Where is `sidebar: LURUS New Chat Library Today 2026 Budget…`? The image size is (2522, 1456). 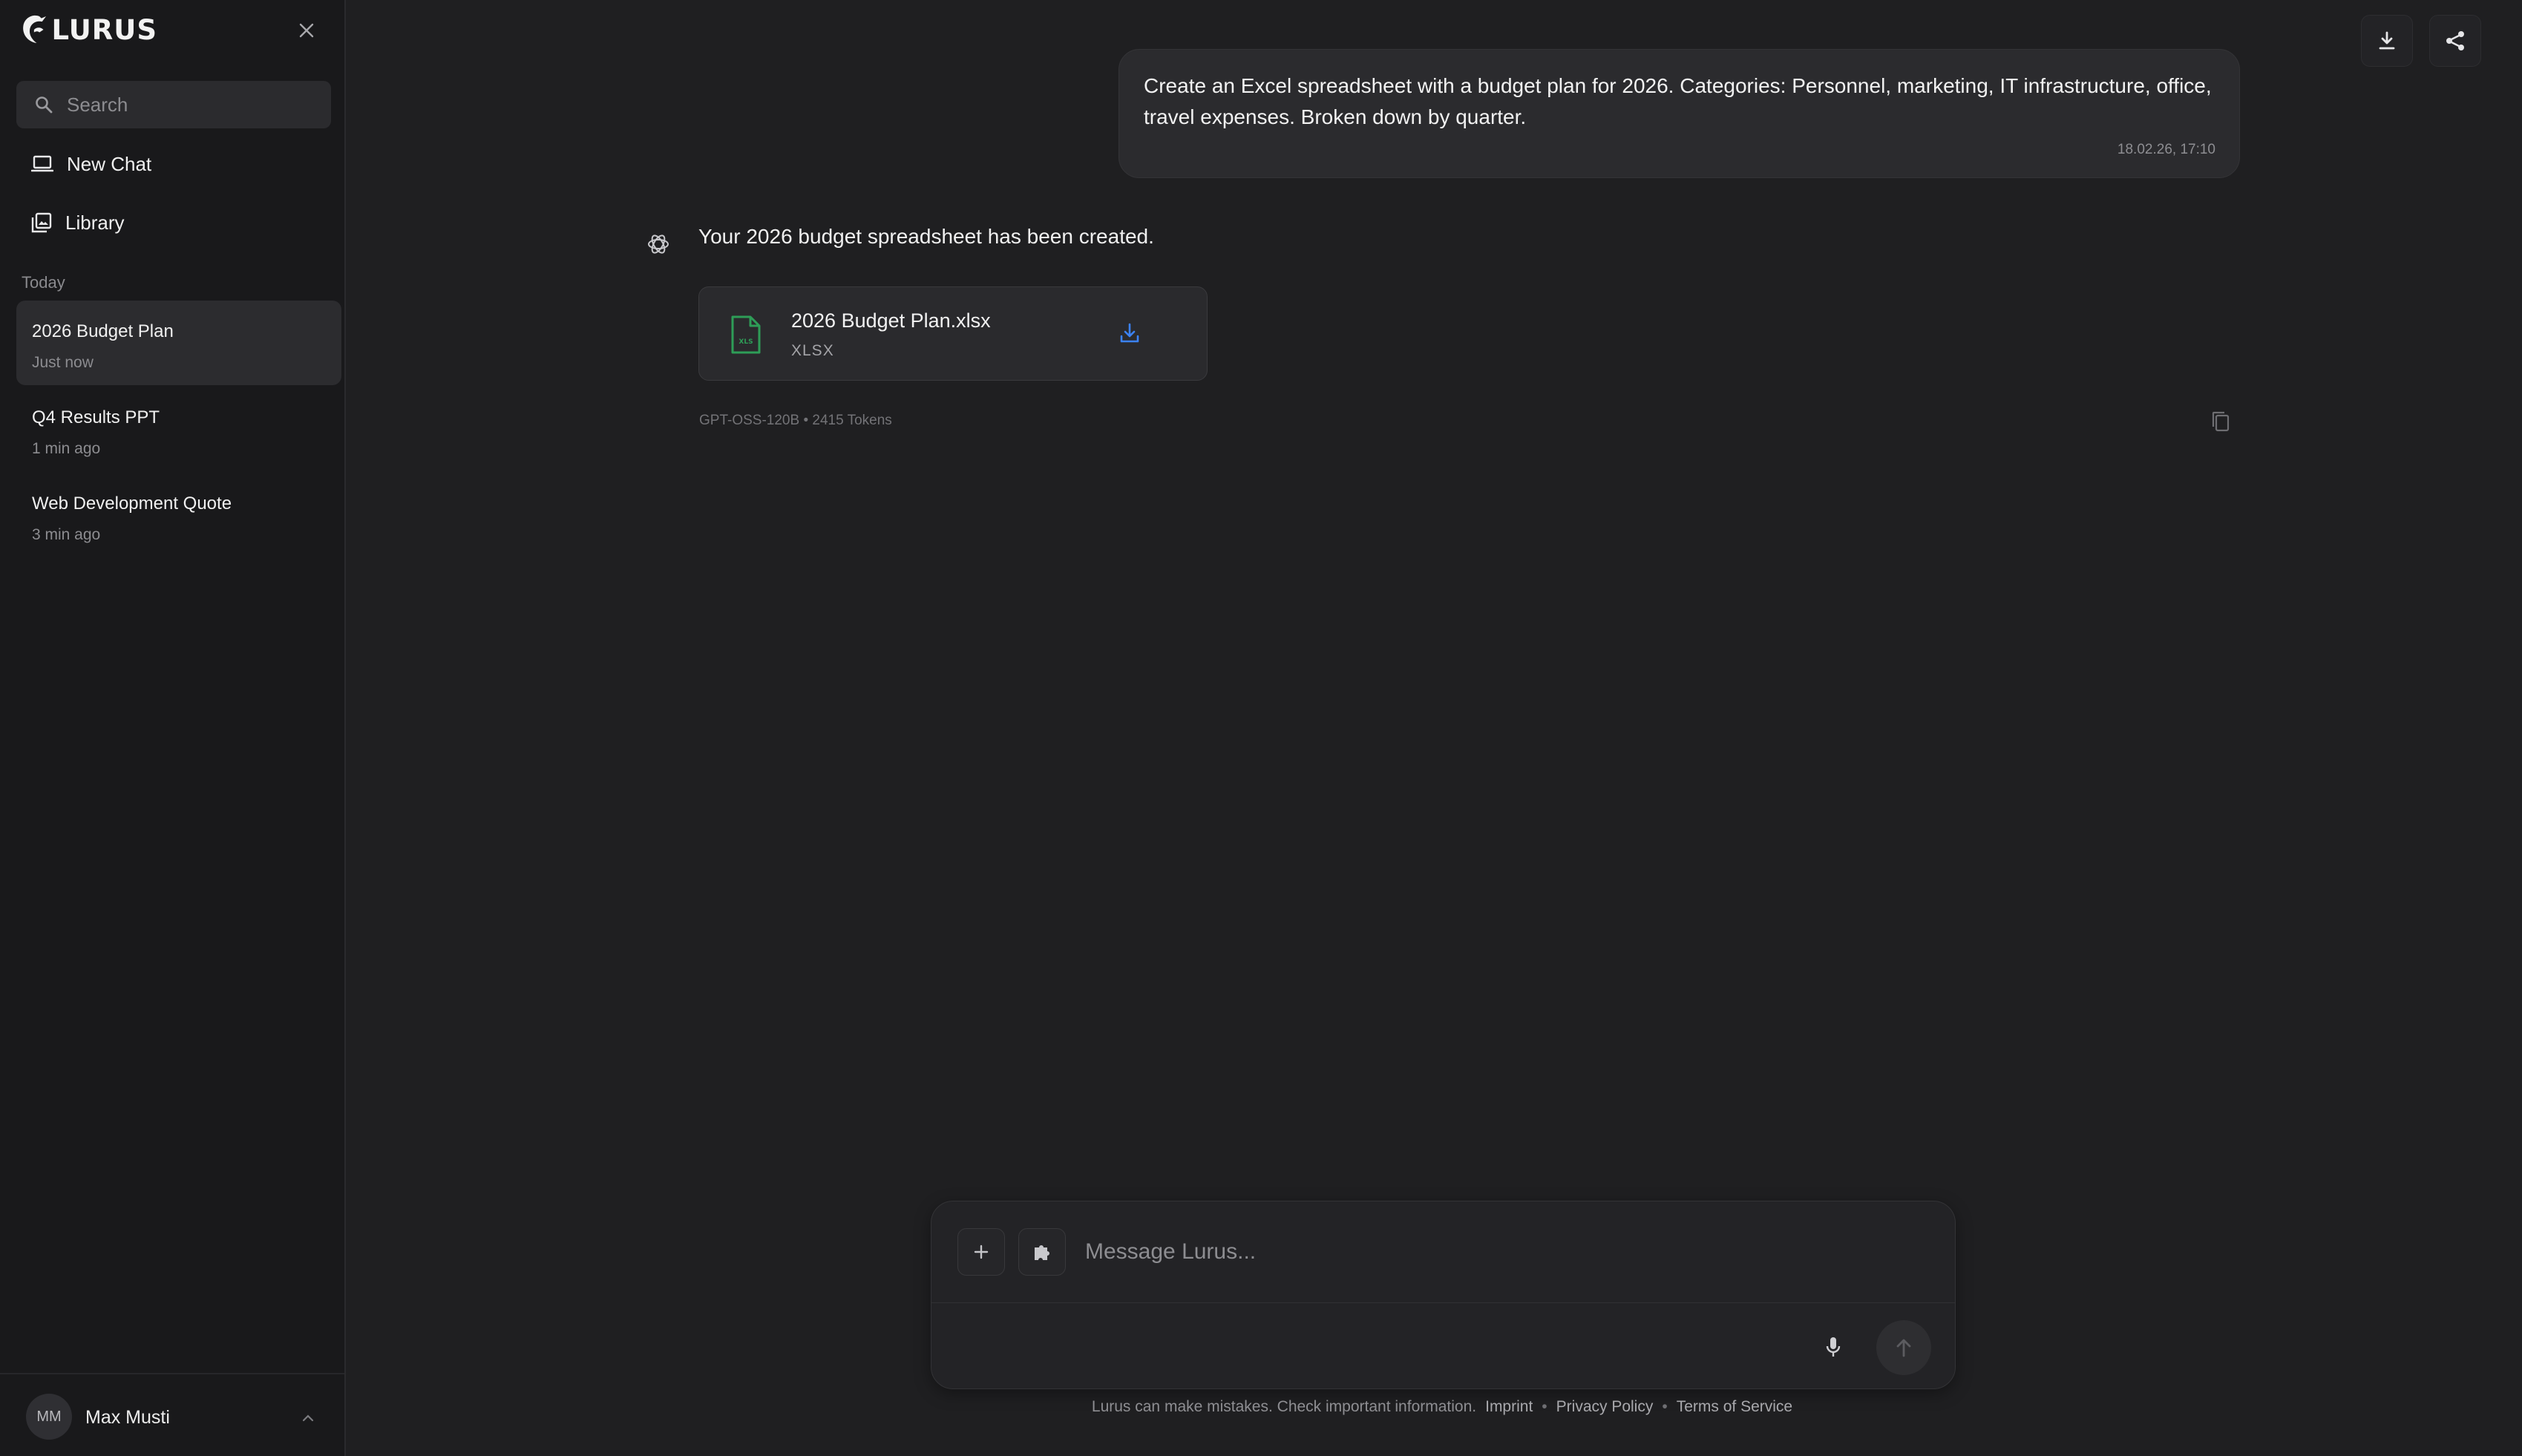
sidebar: LURUS New Chat Library Today 2026 Budget… is located at coordinates (173, 728).